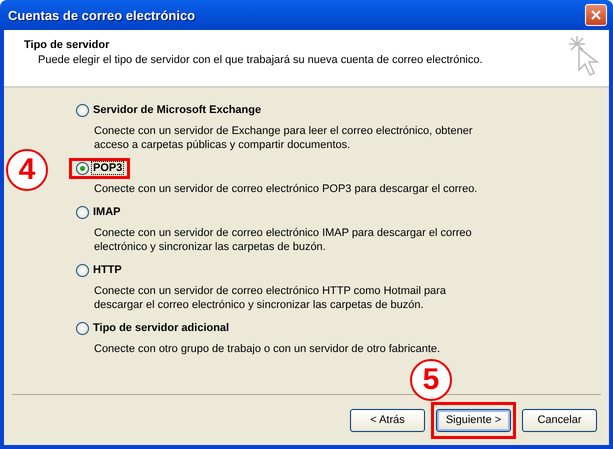  What do you see at coordinates (27, 169) in the screenshot?
I see `step-number-badge: 4` at bounding box center [27, 169].